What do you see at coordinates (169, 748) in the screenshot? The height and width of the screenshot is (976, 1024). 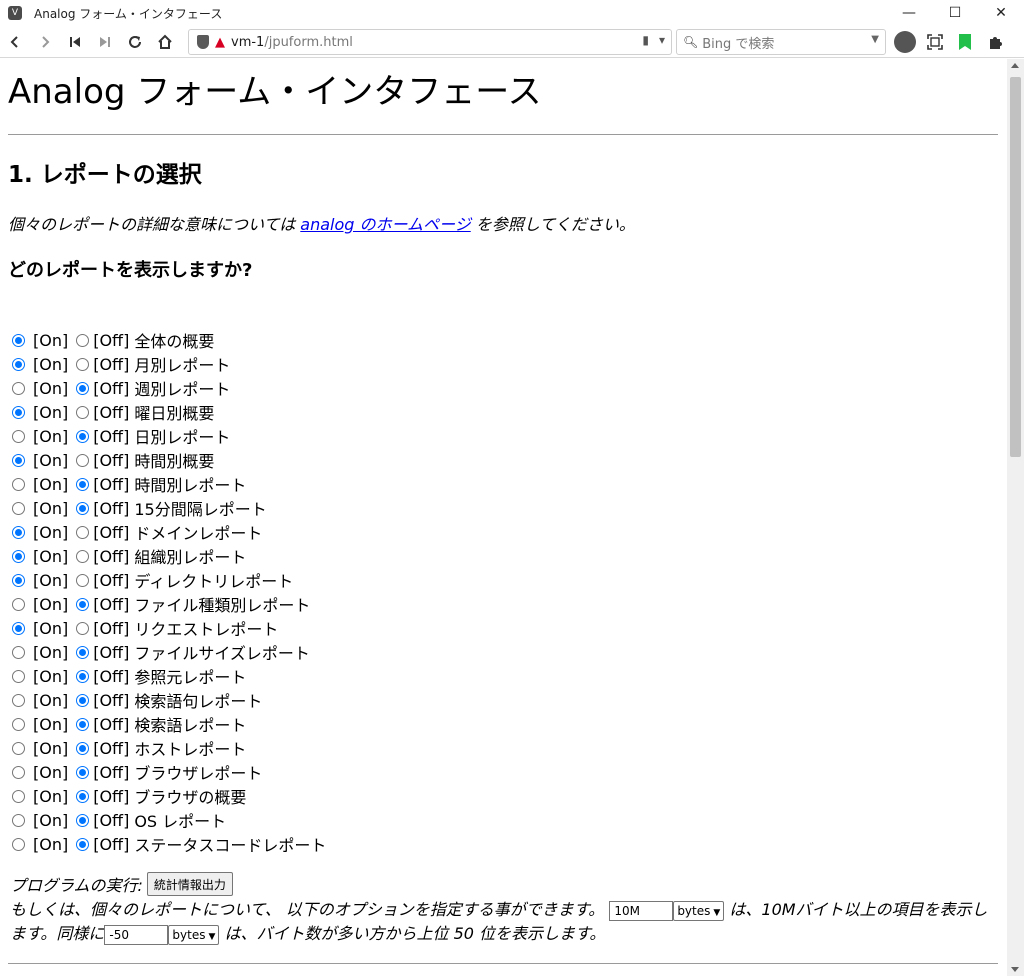 I see `report-row: [On] [Off] ホストレポート` at bounding box center [169, 748].